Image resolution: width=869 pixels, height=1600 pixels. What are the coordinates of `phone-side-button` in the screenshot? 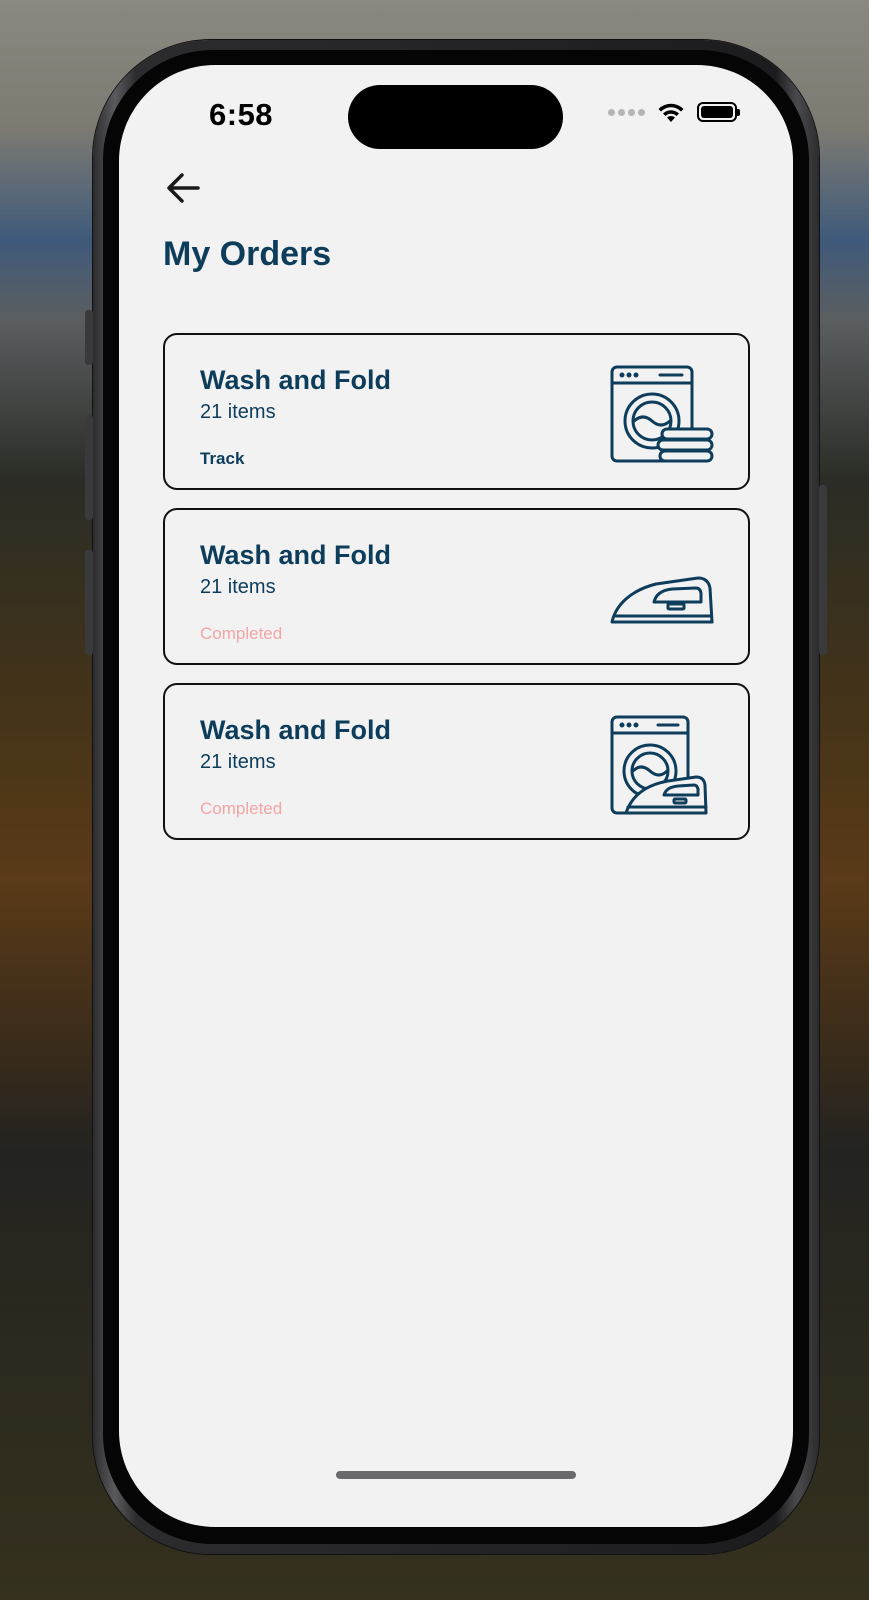 It's located at (89, 337).